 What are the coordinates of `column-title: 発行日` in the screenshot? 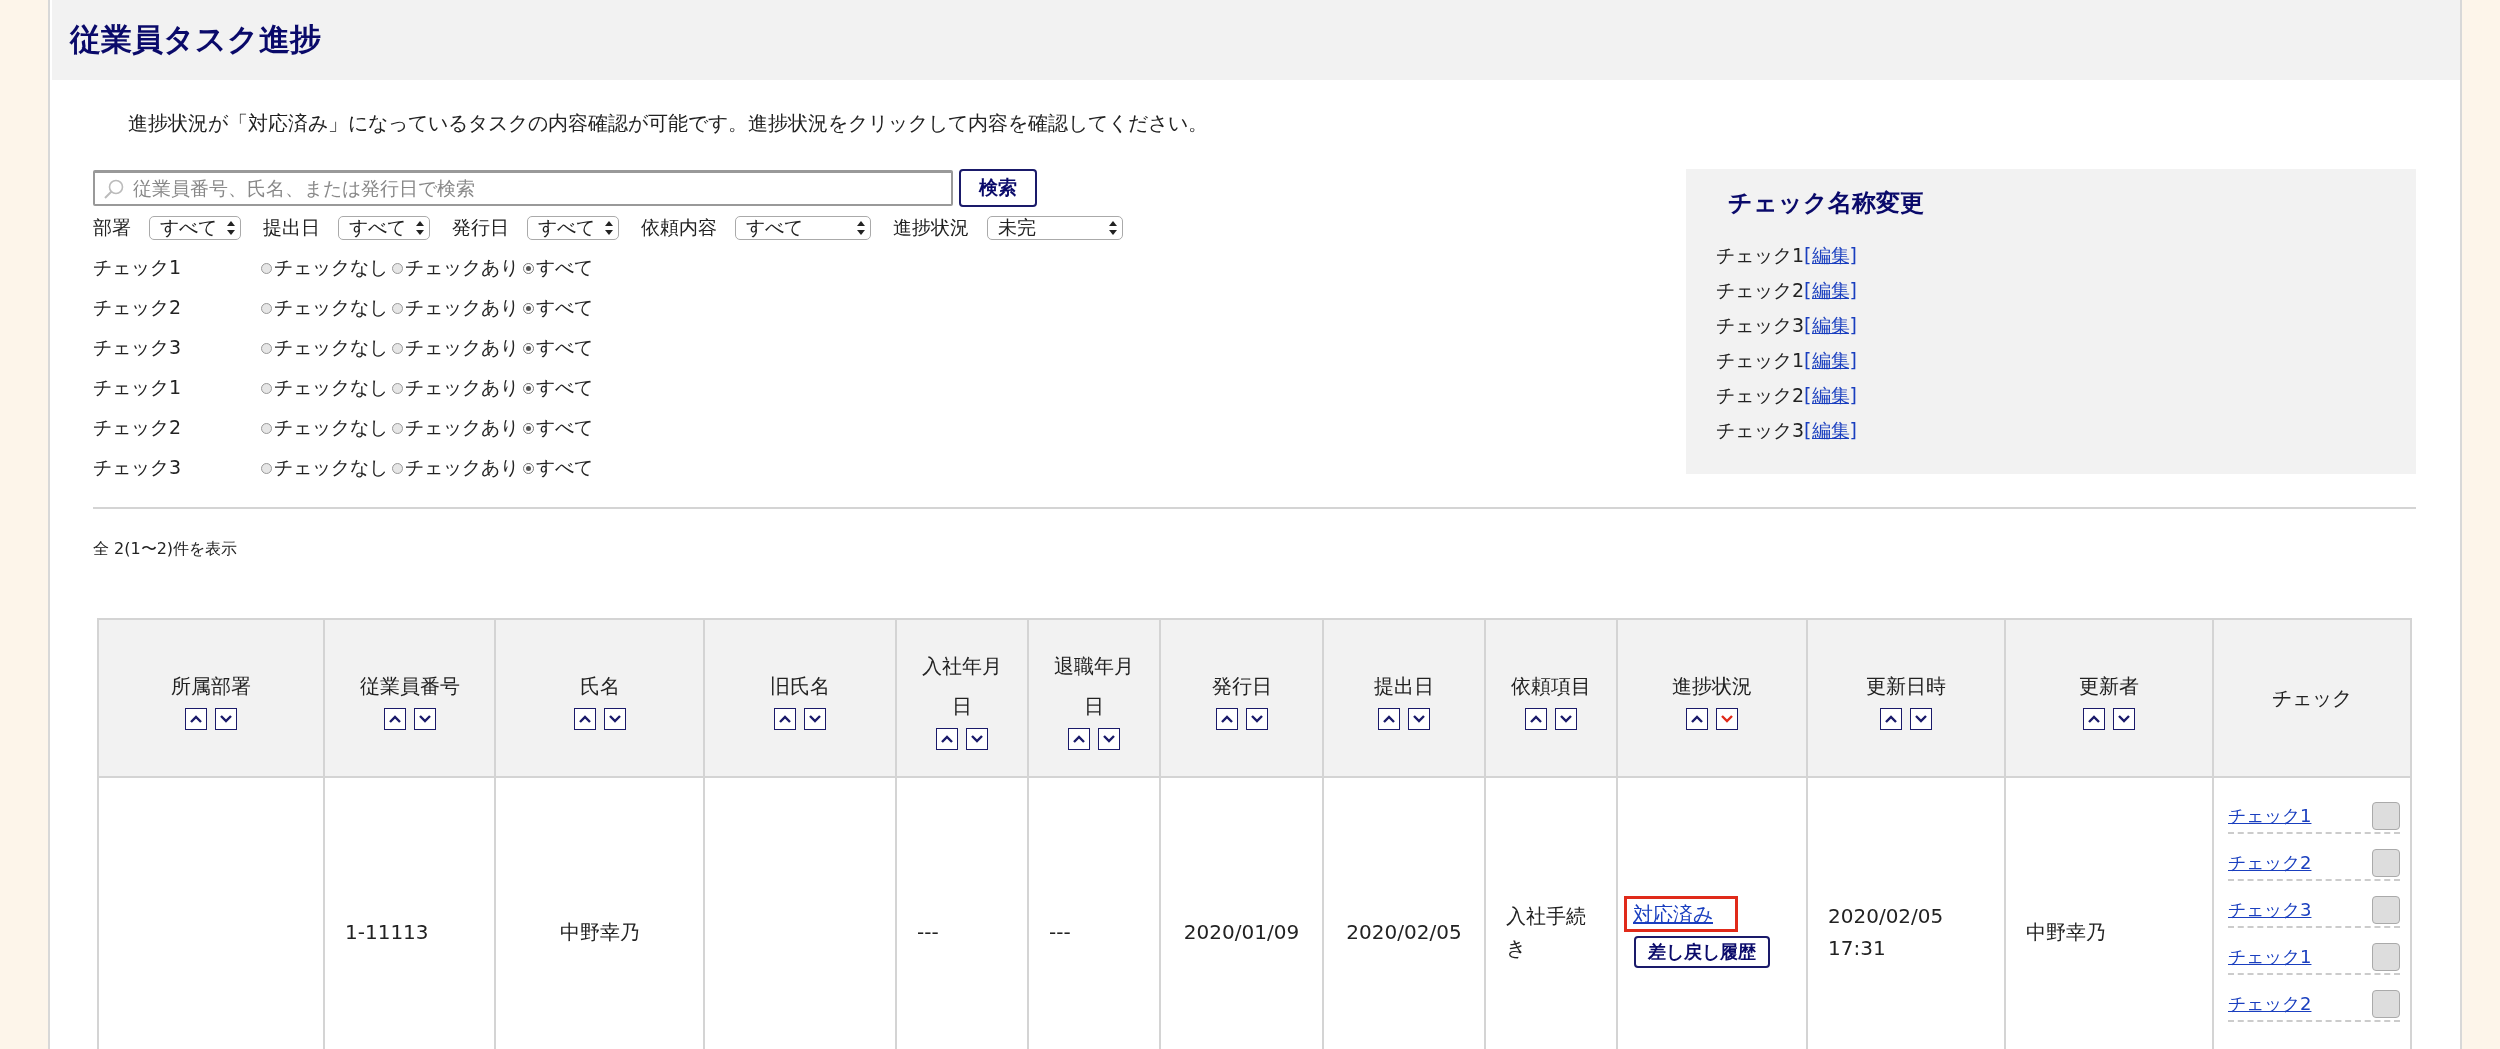 It's located at (1241, 686).